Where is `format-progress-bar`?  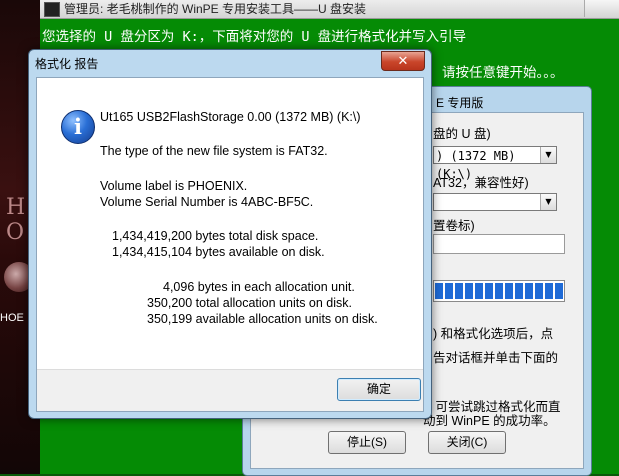 format-progress-bar is located at coordinates (499, 291).